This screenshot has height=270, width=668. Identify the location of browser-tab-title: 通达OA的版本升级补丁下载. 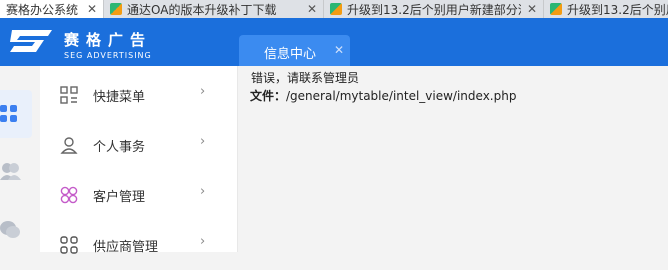
(202, 9).